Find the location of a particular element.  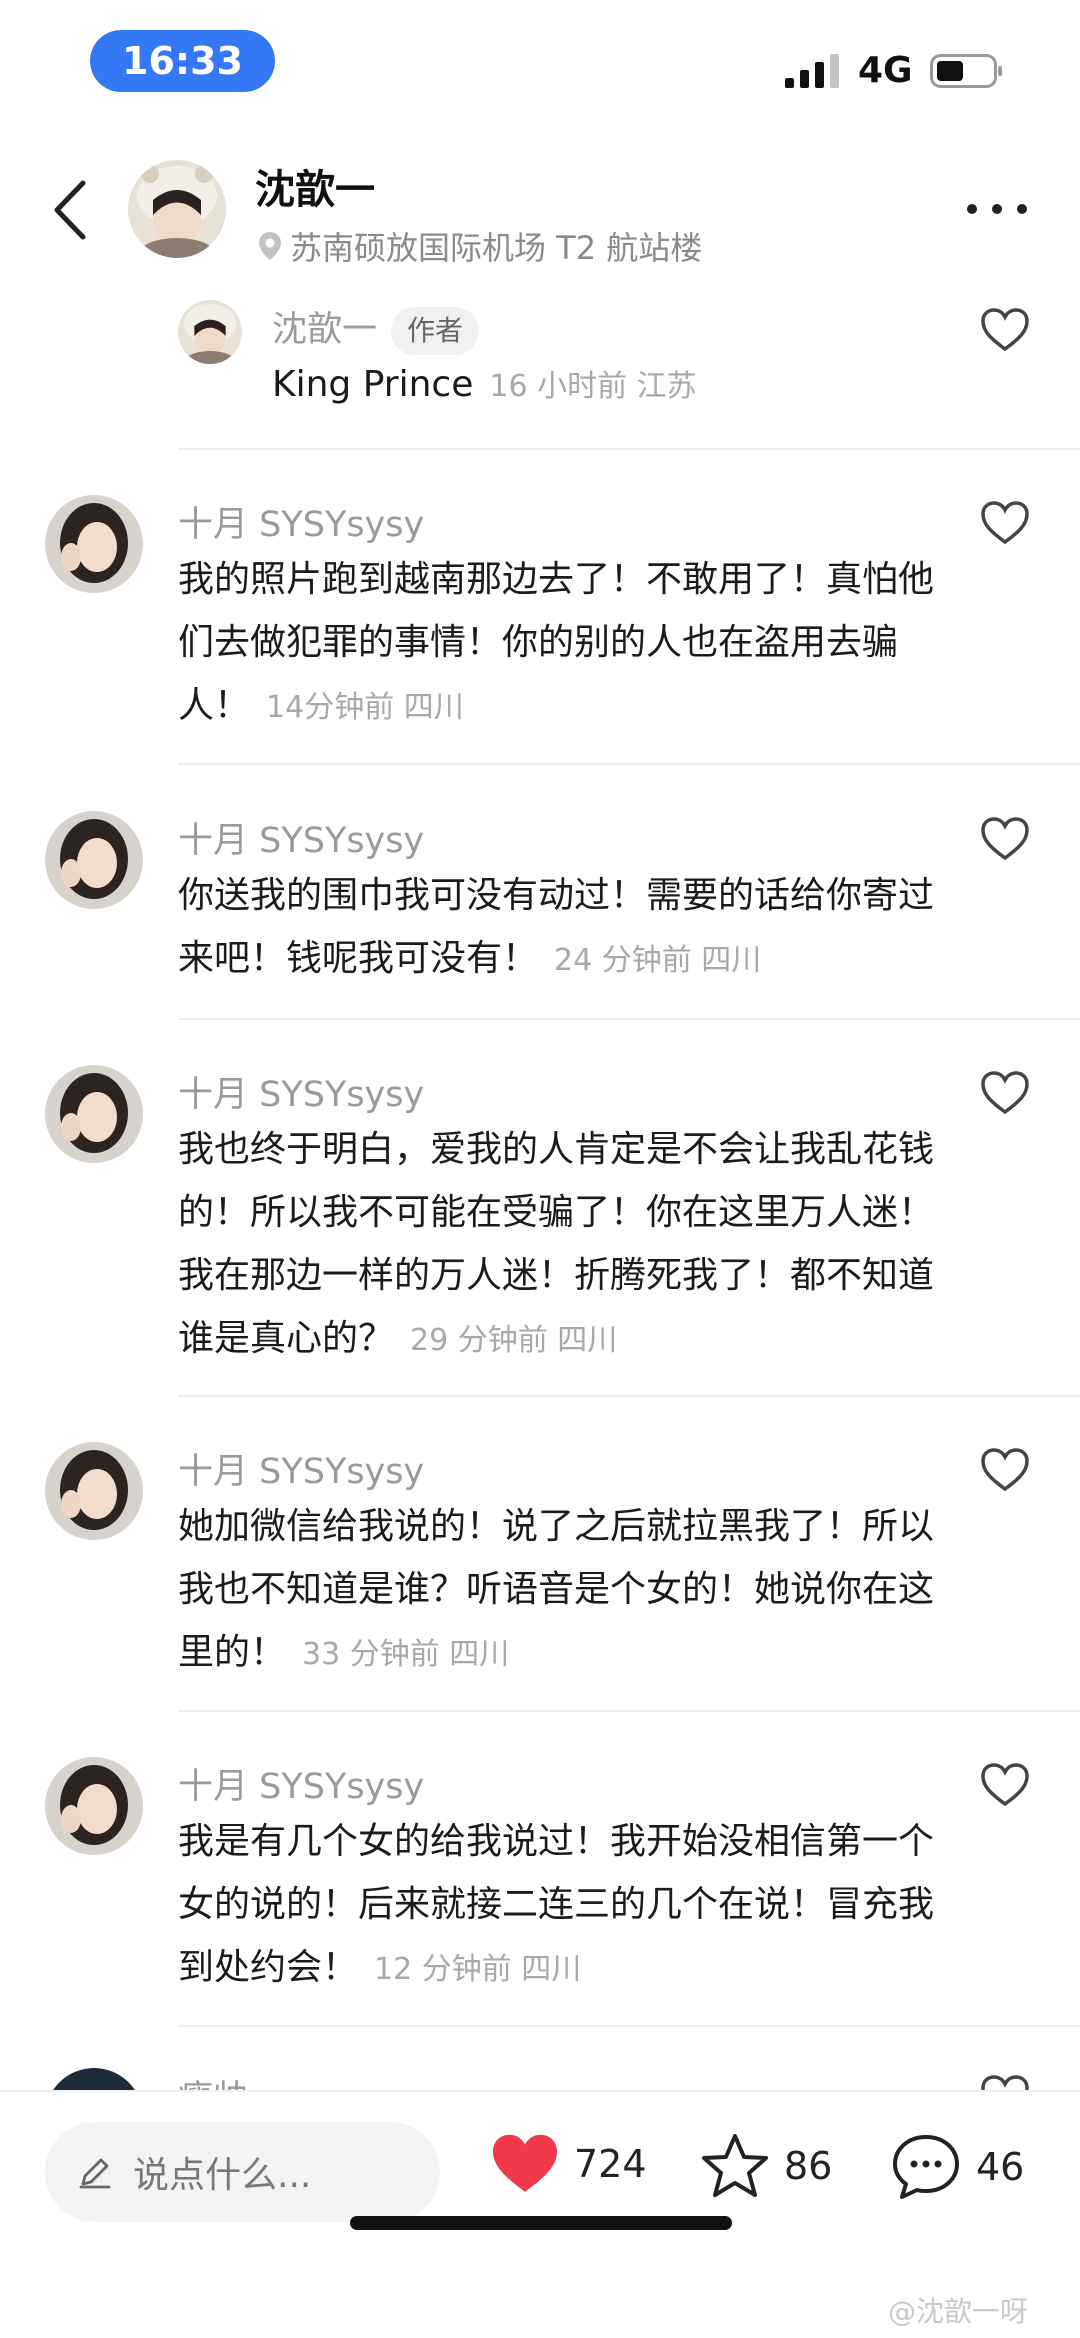

reply-author-line: 沈歆一 作者 is located at coordinates (376, 328).